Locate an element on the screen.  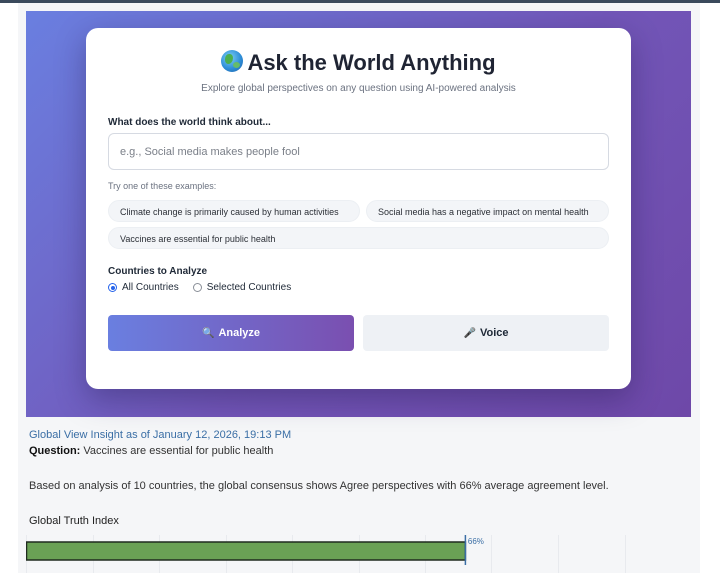
voice-button: 🎤 Voice is located at coordinates (486, 333).